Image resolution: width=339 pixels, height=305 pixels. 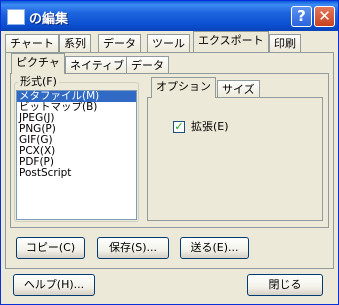 What do you see at coordinates (38, 63) in the screenshot?
I see `tab-picture: ピクチャ` at bounding box center [38, 63].